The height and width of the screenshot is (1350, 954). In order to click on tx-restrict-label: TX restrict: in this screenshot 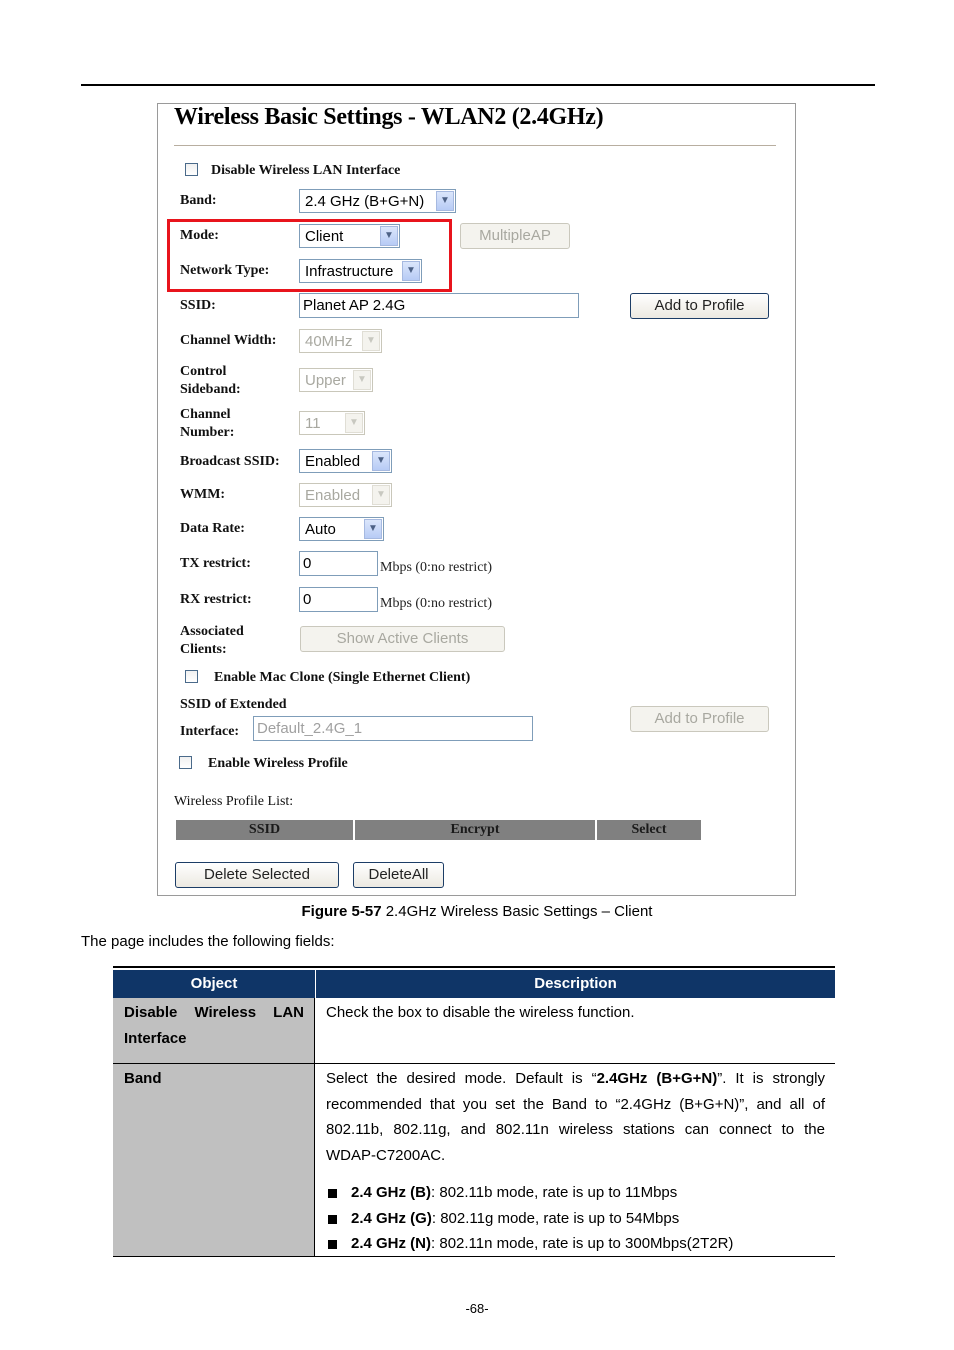, I will do `click(215, 563)`.